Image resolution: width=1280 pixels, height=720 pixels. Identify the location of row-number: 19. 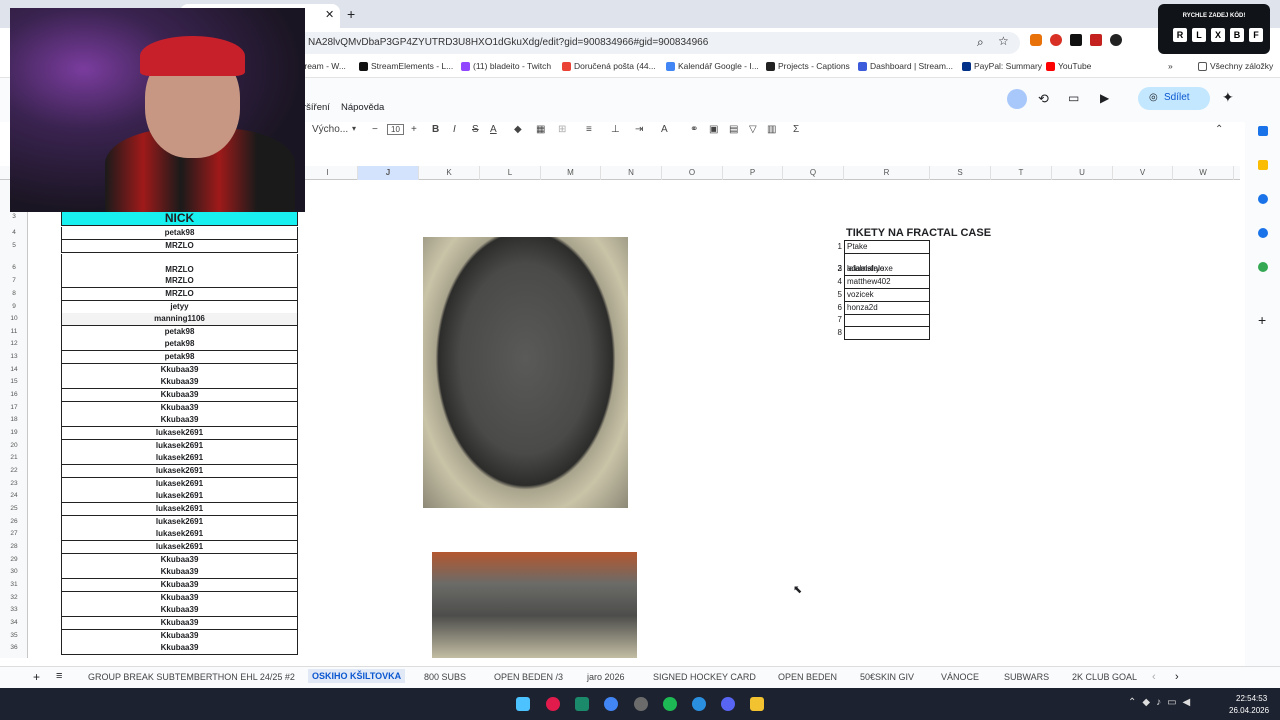
(14, 432).